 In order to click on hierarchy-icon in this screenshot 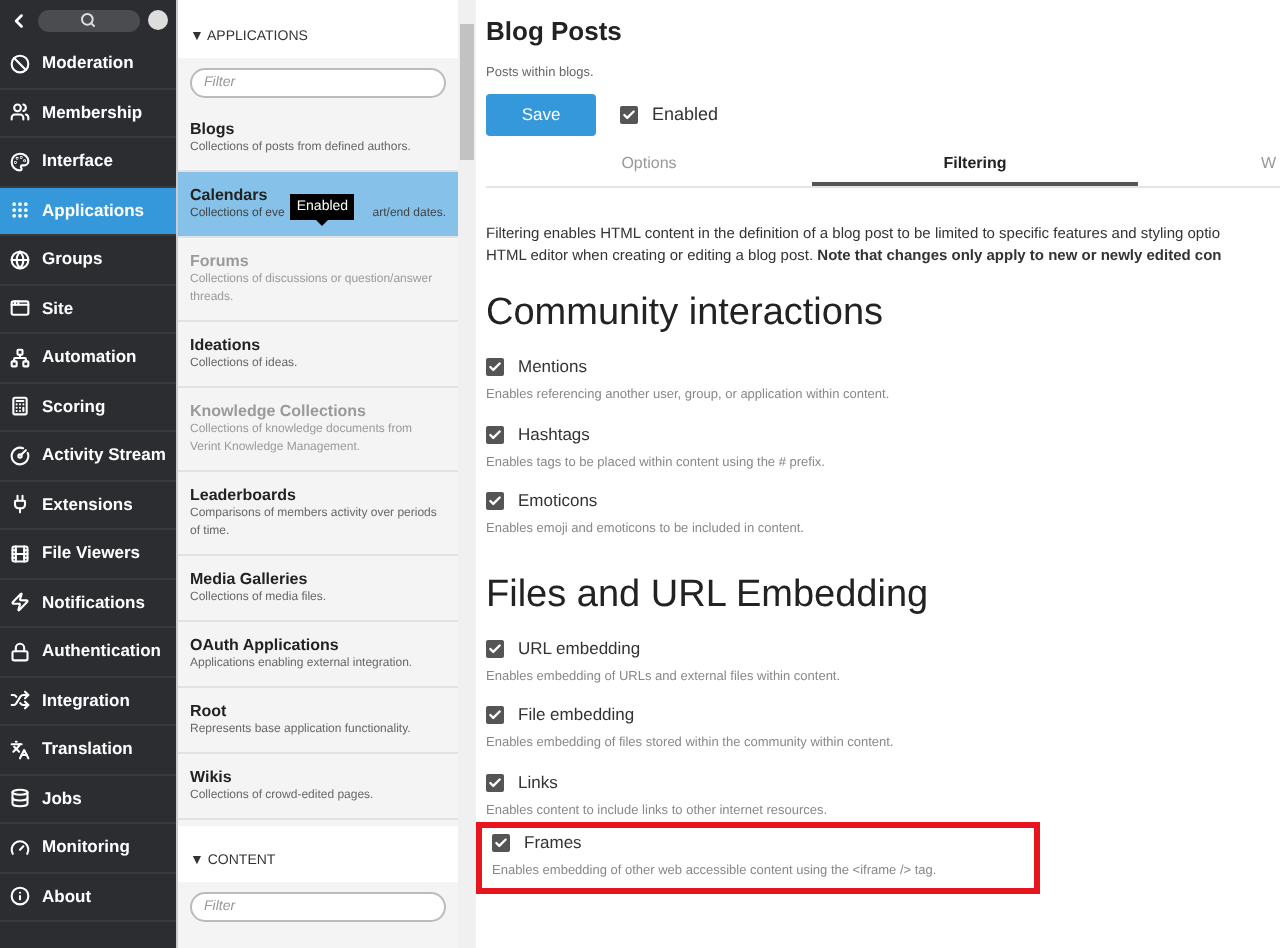, I will do `click(20, 357)`.